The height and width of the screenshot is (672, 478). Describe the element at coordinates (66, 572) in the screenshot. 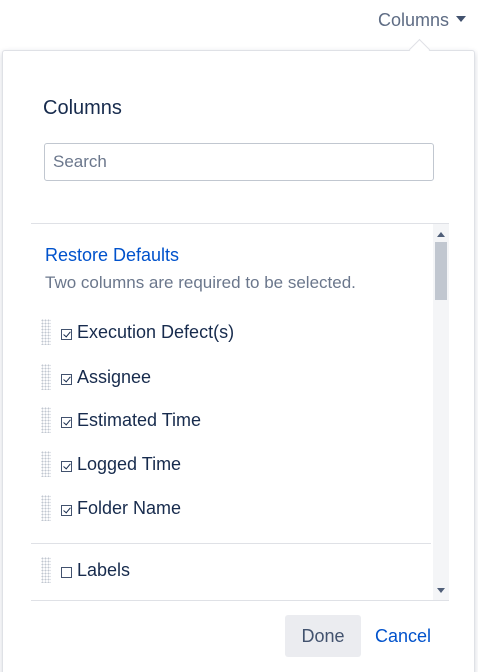

I see `column-checkbox-labels` at that location.